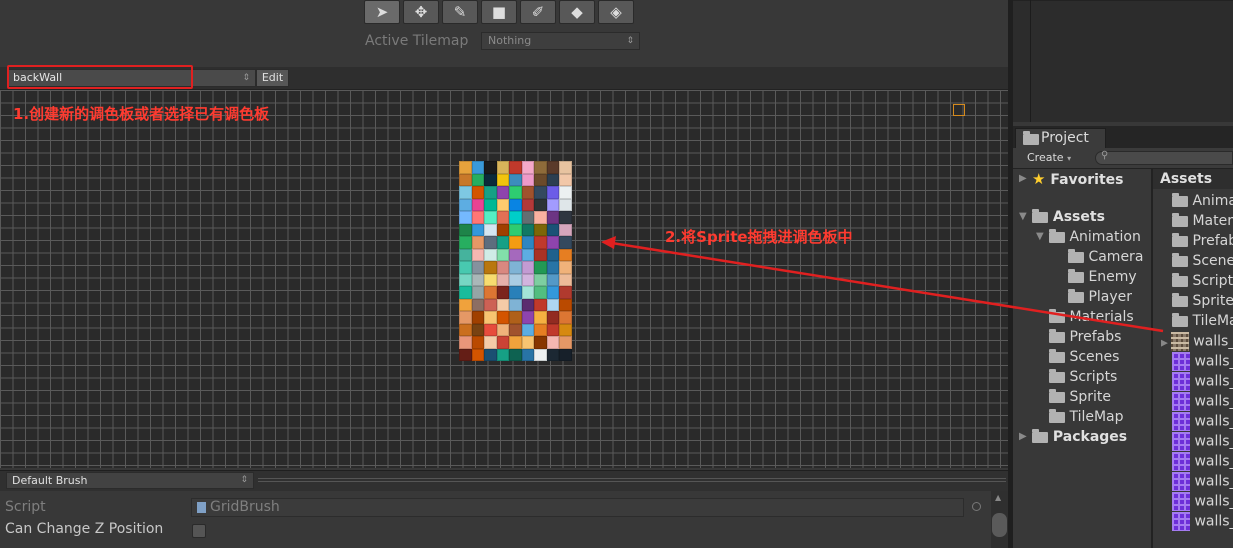 This screenshot has width=1233, height=548. What do you see at coordinates (1088, 237) in the screenshot?
I see `tree-item-animation: ▼ Animation` at bounding box center [1088, 237].